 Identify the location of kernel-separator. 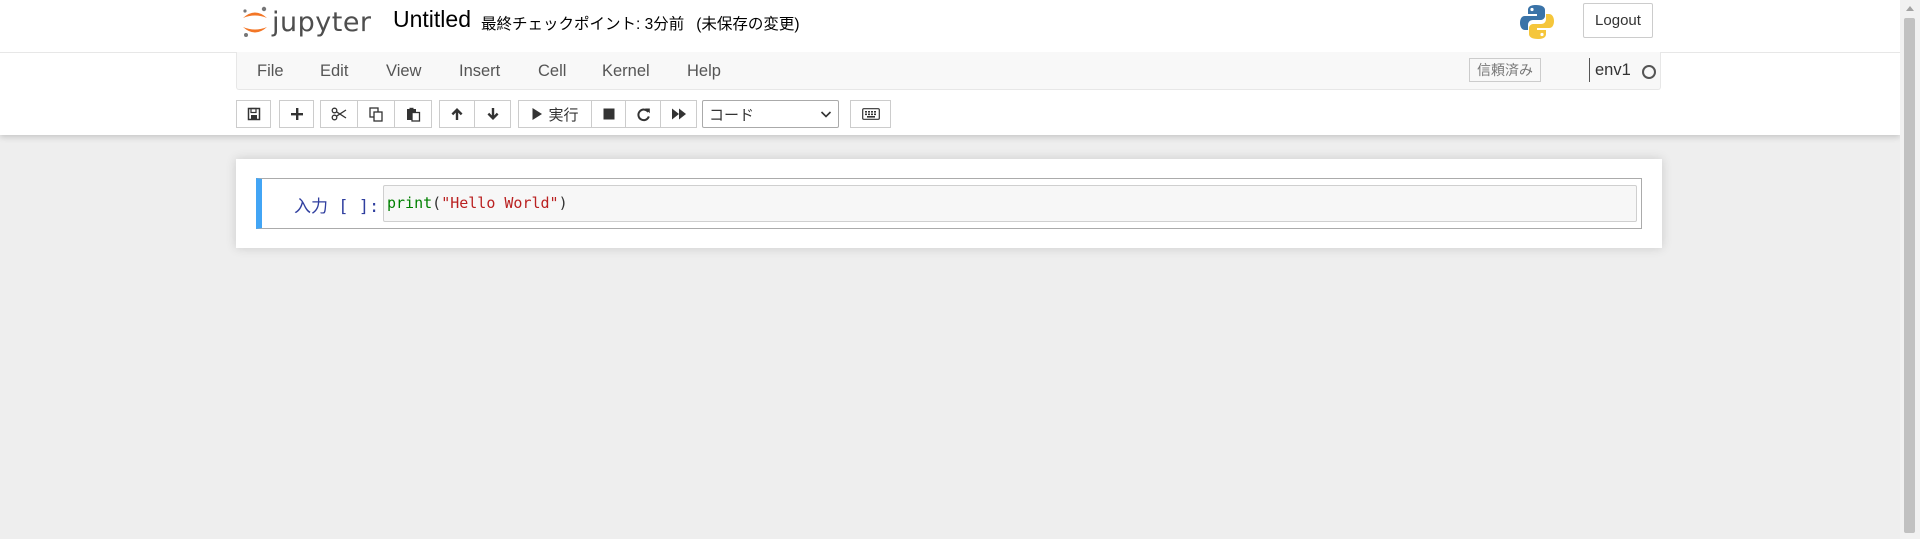
(1589, 70).